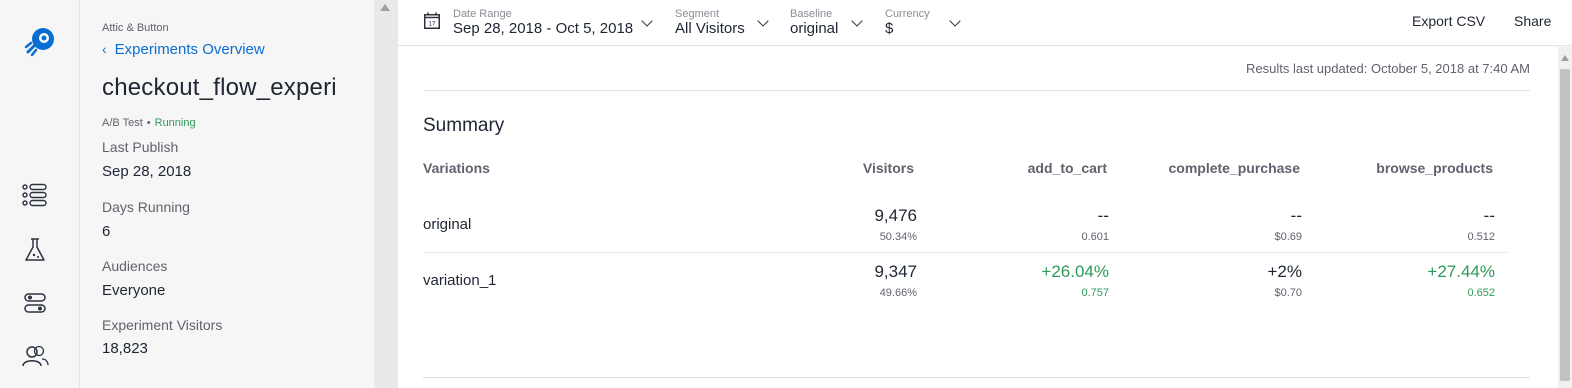  I want to click on baseline-label: Baseline, so click(811, 14).